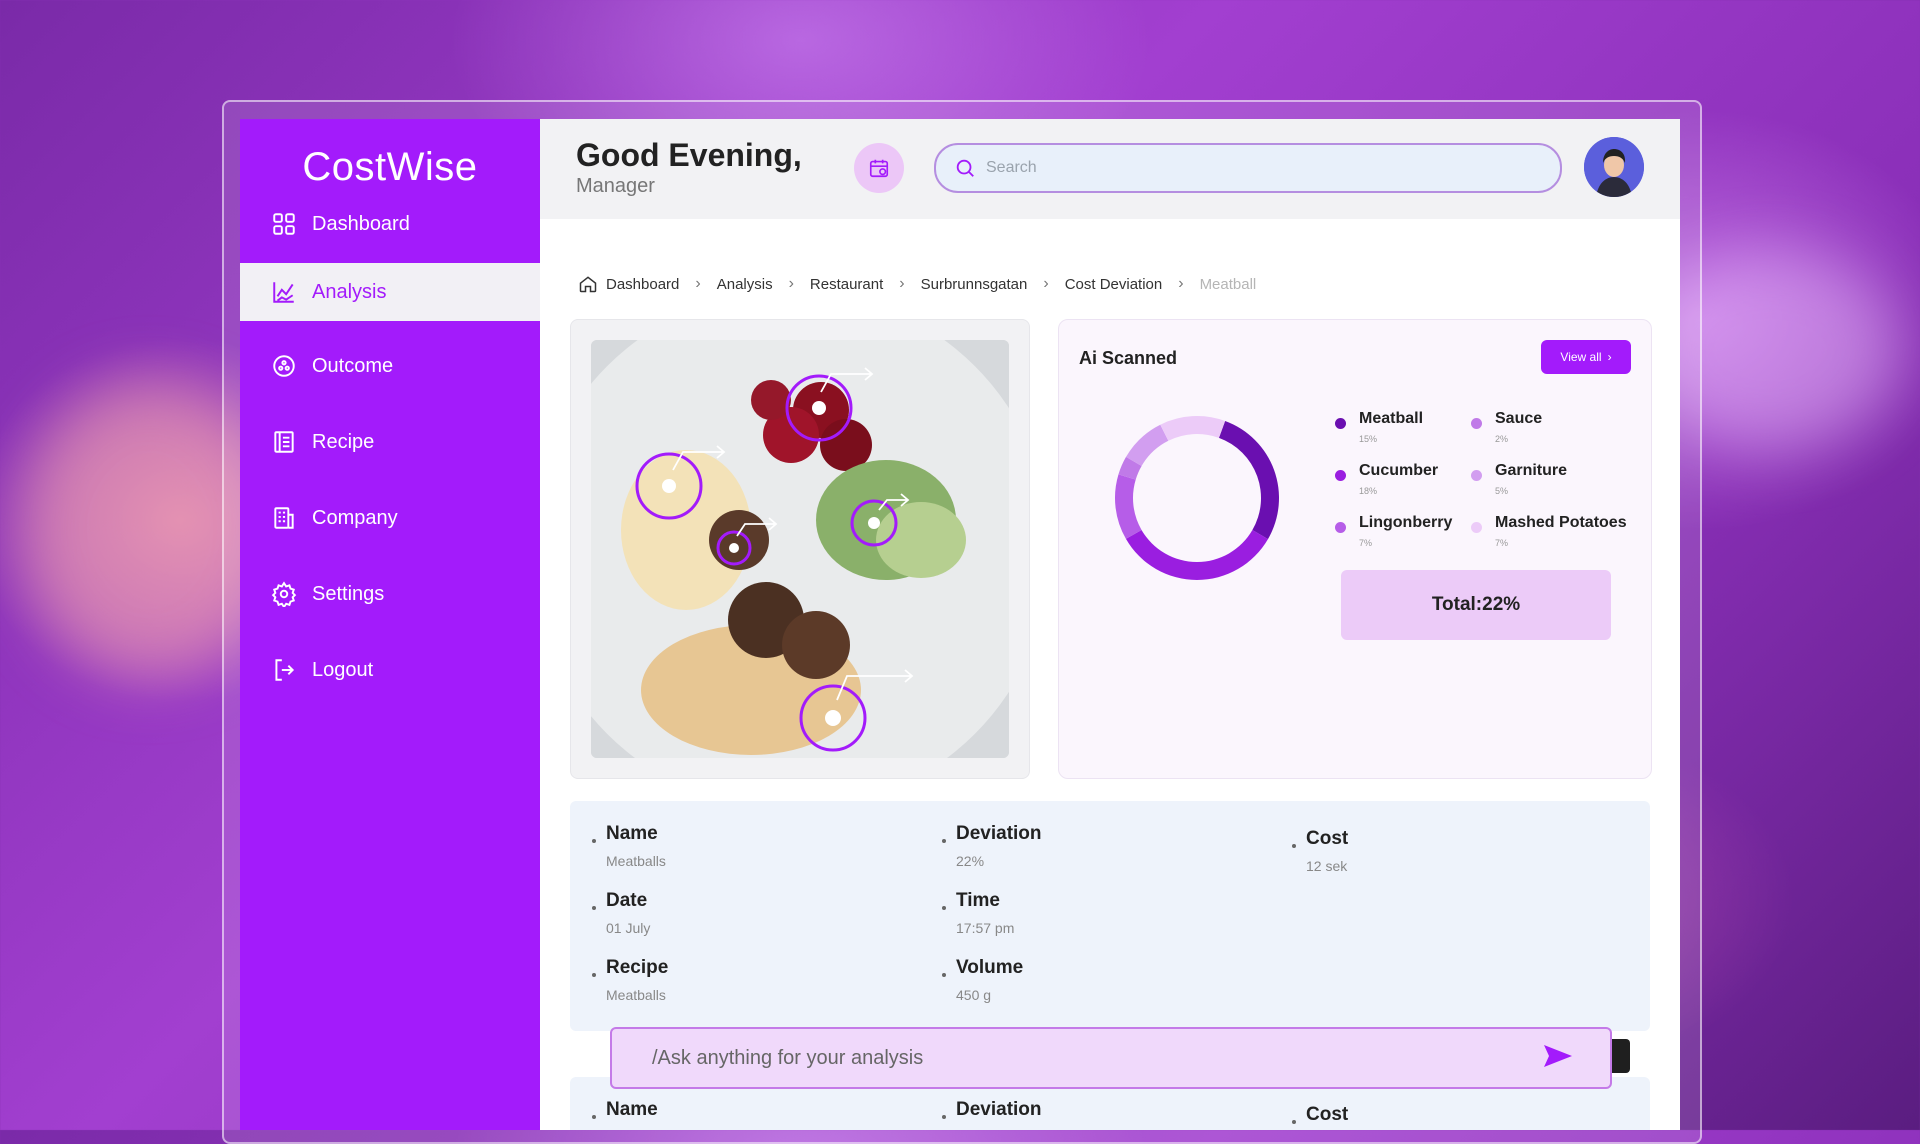  Describe the element at coordinates (349, 291) in the screenshot. I see `sidebar-item-label: Analysis` at that location.